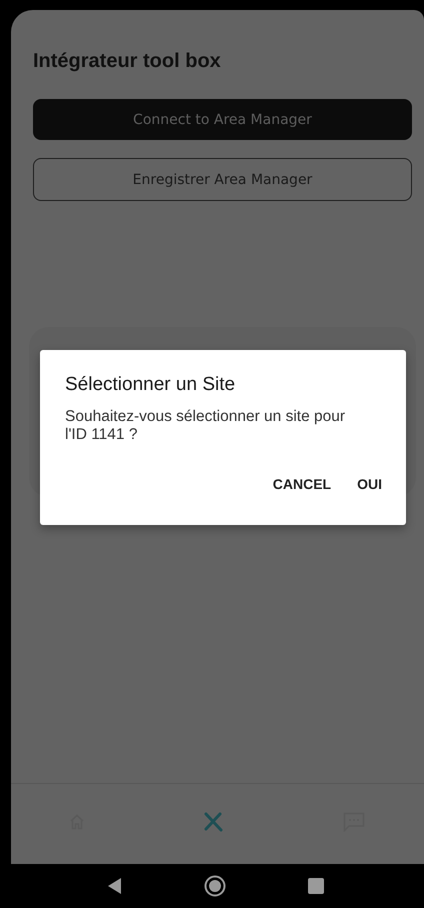 This screenshot has height=908, width=424. Describe the element at coordinates (115, 886) in the screenshot. I see `back-icon` at that location.